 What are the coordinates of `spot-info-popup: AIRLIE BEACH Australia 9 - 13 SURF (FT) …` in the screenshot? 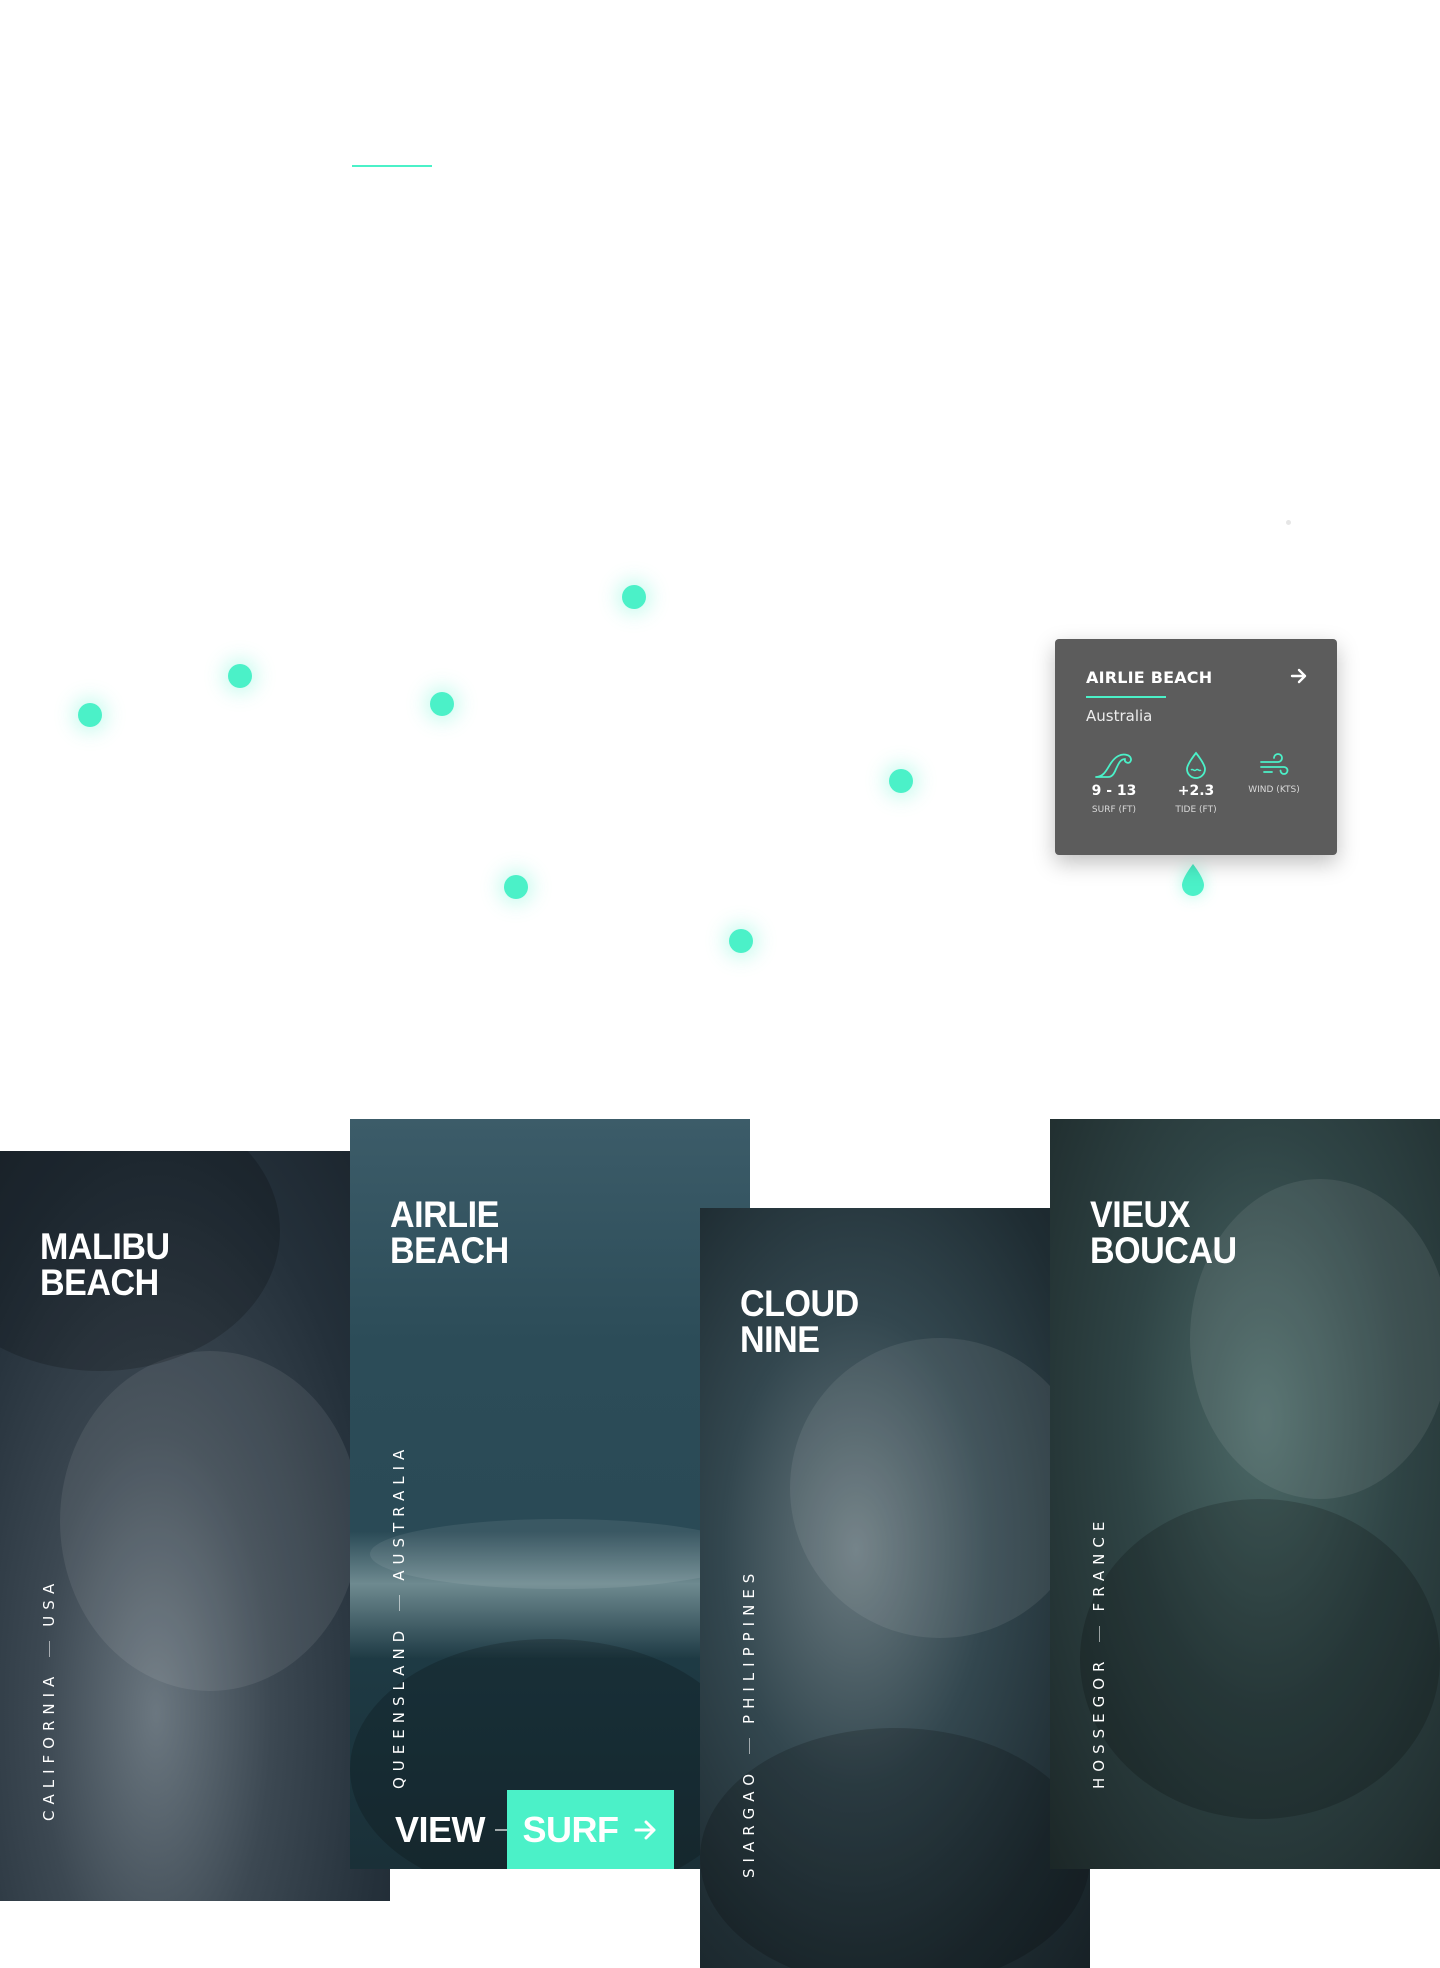 It's located at (1196, 747).